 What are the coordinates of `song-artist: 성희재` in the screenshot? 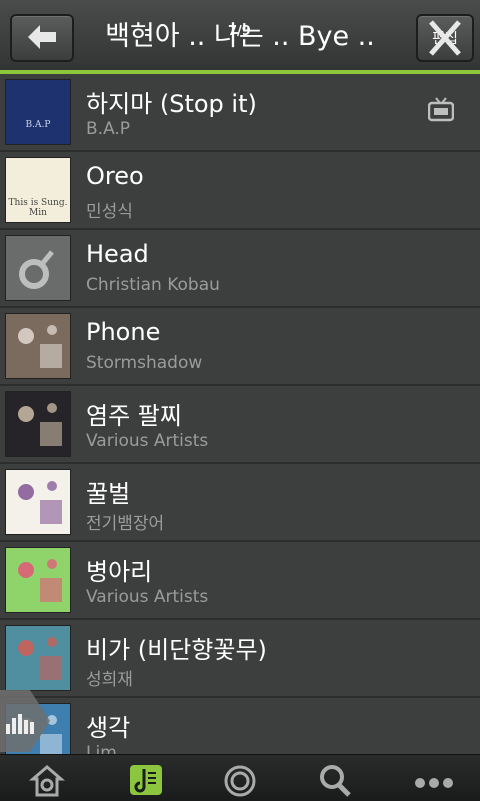 It's located at (109, 680).